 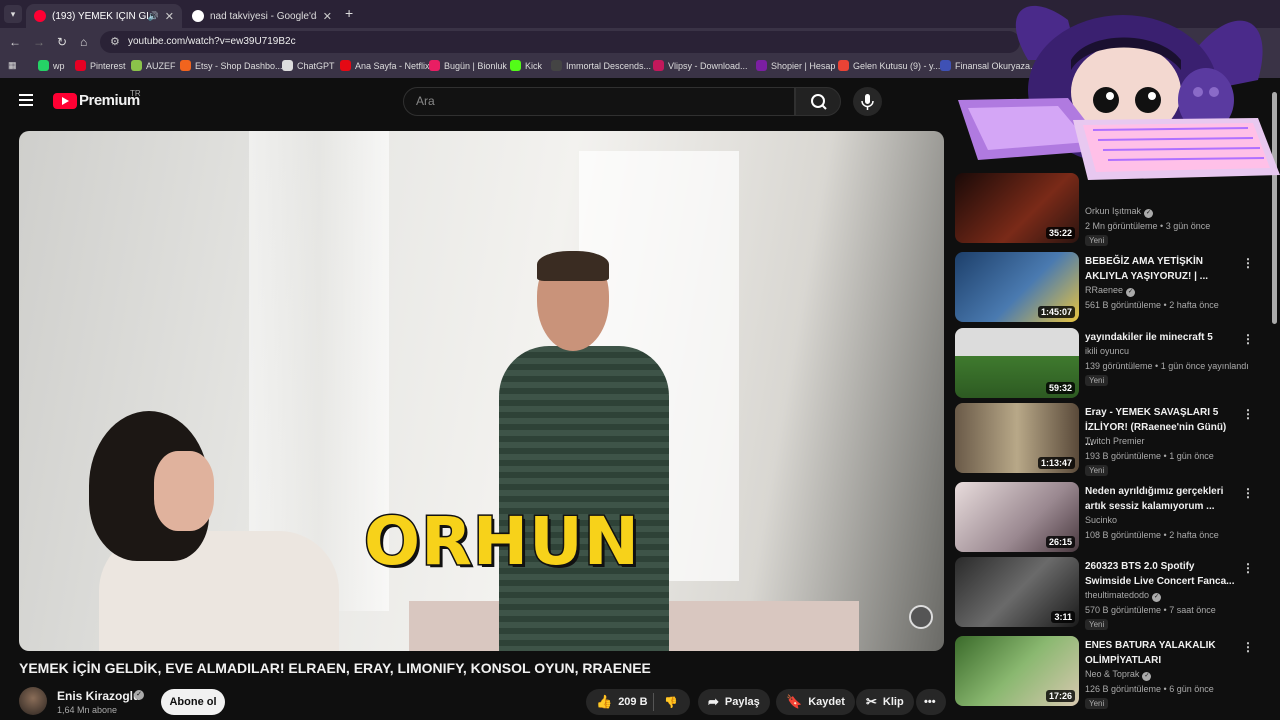 What do you see at coordinates (33, 701) in the screenshot?
I see `avatar` at bounding box center [33, 701].